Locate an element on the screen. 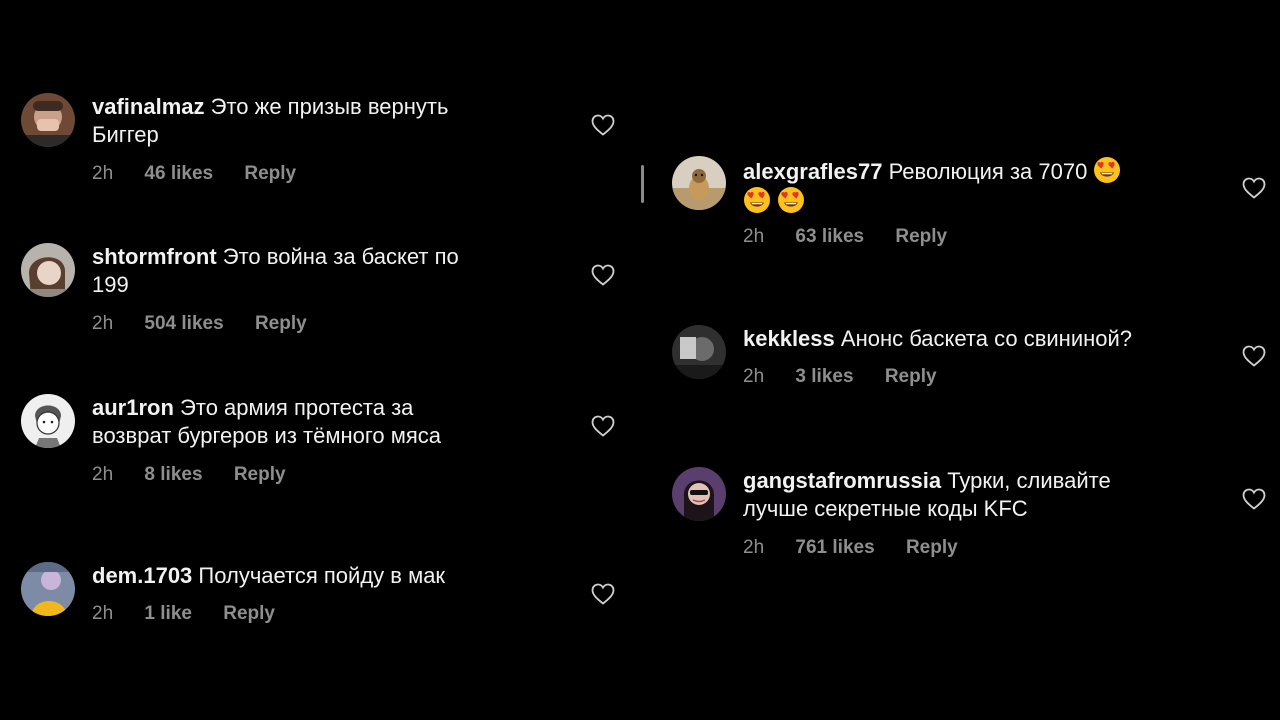  comment-text: dem.1703 Получается пойду в мак is located at coordinates (312, 576).